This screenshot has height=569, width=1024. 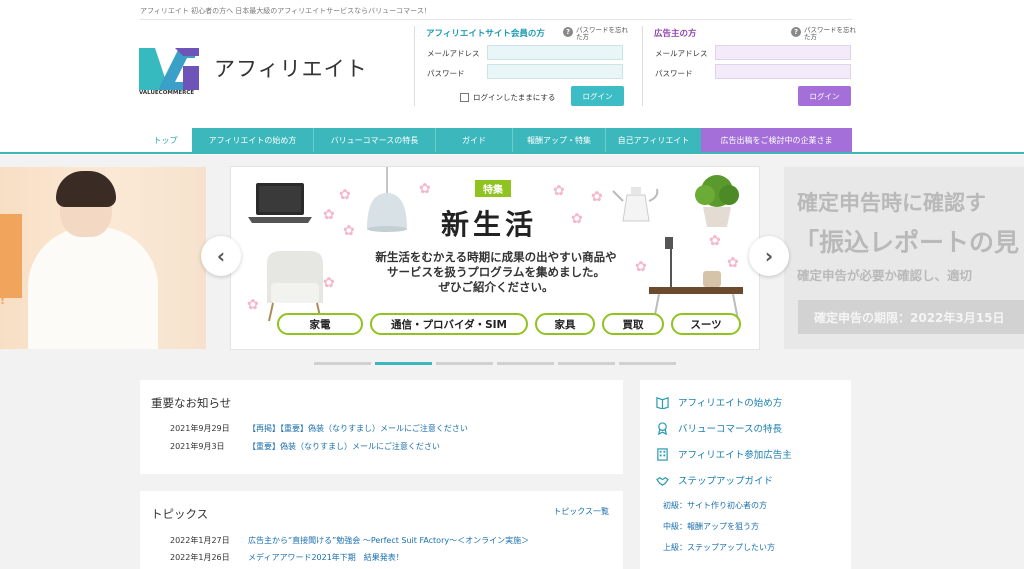 What do you see at coordinates (403, 363) in the screenshot?
I see `carousel-indicator-active` at bounding box center [403, 363].